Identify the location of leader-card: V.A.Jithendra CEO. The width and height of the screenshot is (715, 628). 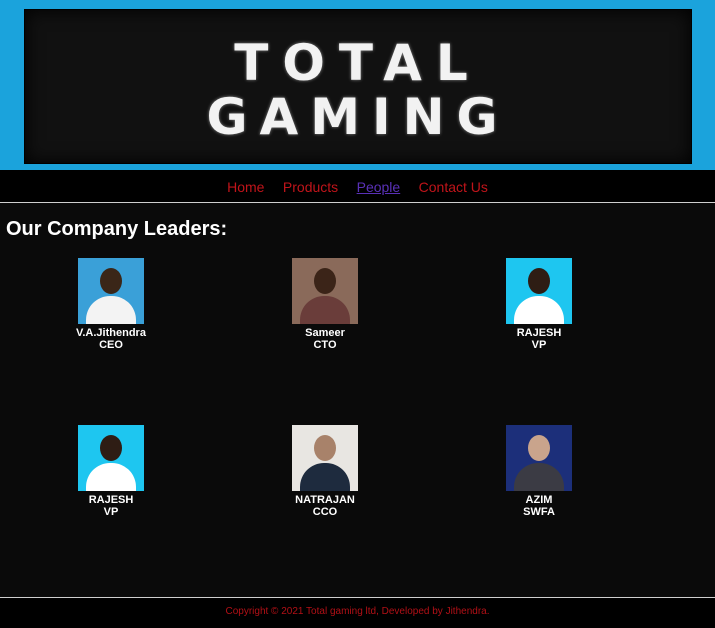
(111, 304).